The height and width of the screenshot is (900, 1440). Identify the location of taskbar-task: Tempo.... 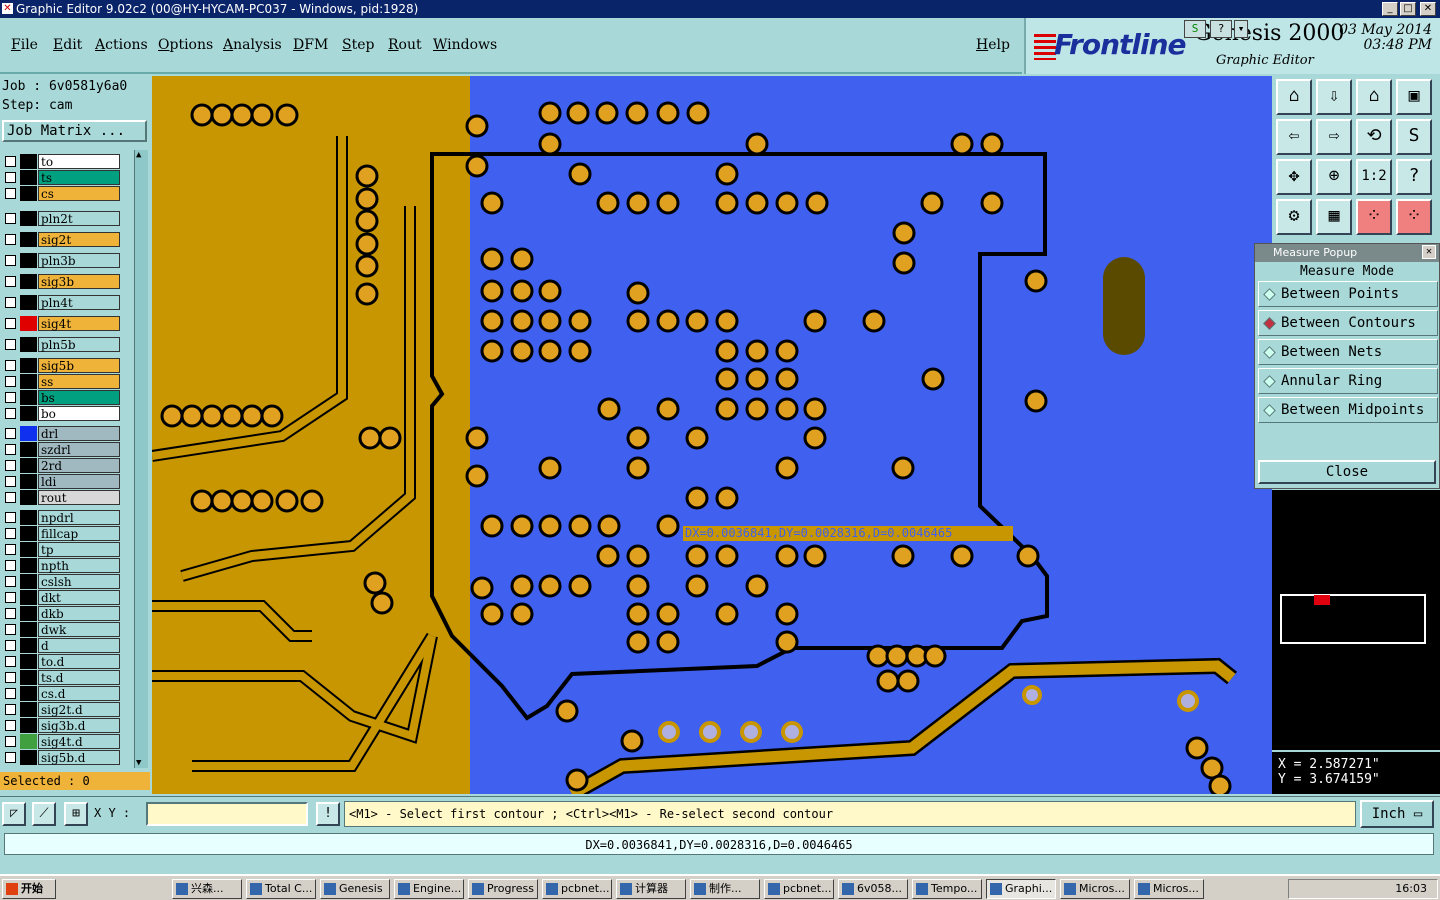
(947, 889).